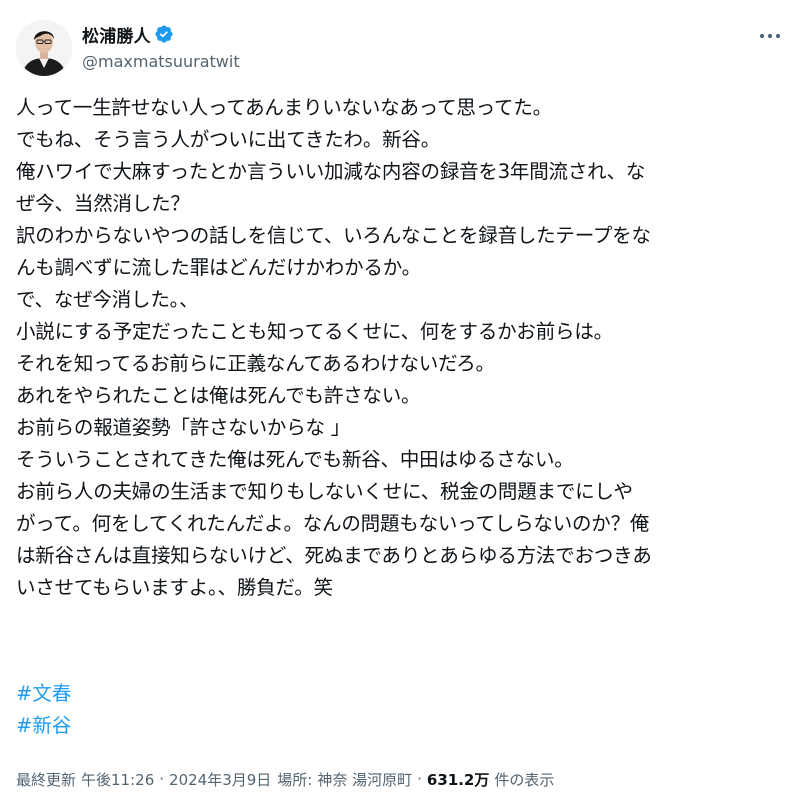 The image size is (805, 804). What do you see at coordinates (364, 779) in the screenshot?
I see `location-link: 神奈 湯河原町` at bounding box center [364, 779].